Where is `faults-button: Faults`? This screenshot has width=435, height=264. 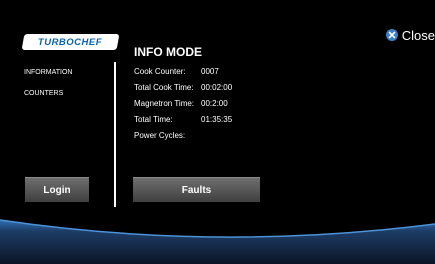 faults-button: Faults is located at coordinates (196, 189).